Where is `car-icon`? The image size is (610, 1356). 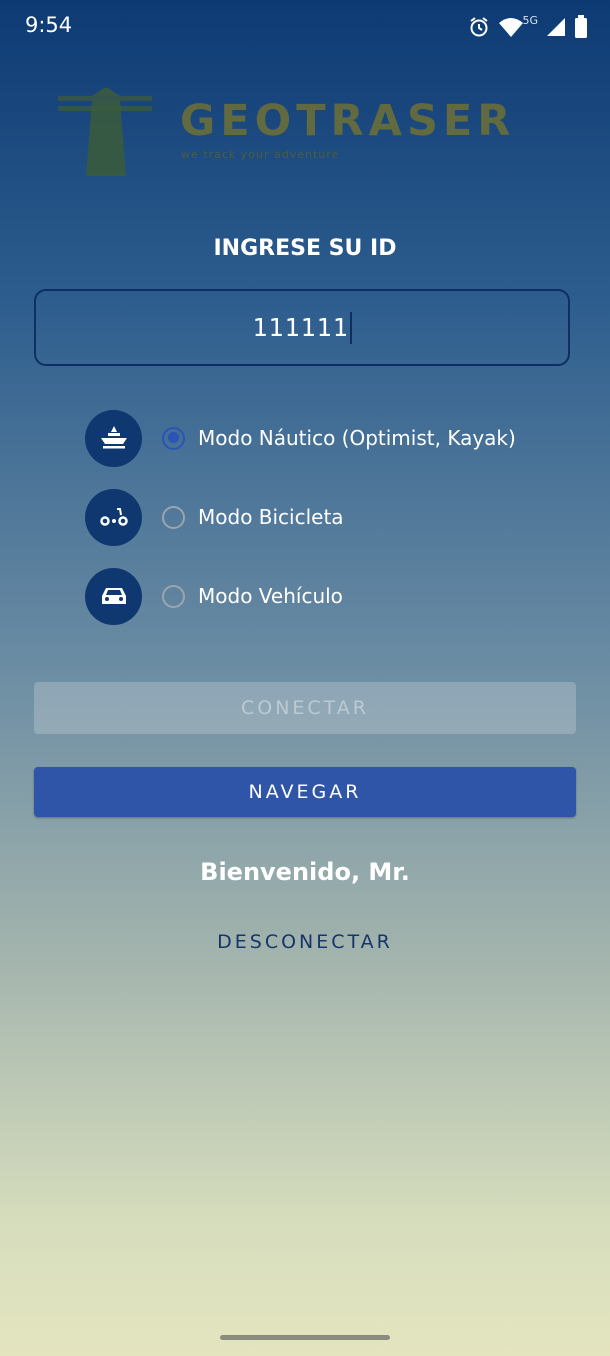
car-icon is located at coordinates (113, 596).